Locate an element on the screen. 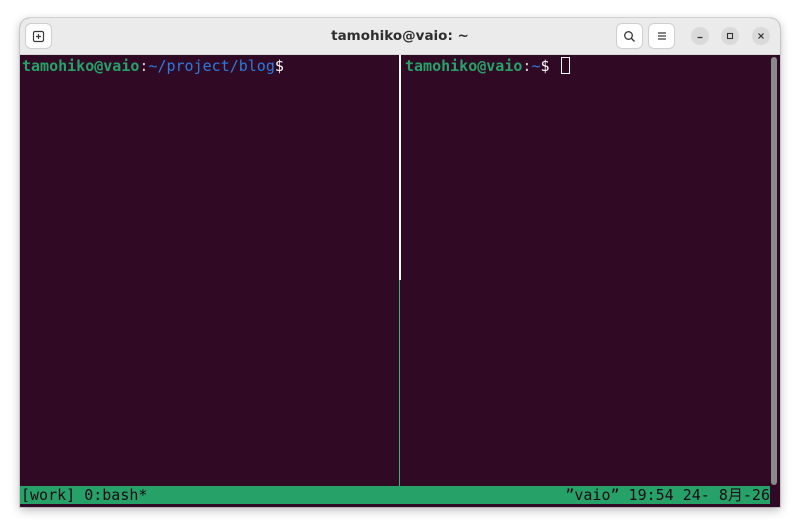 The width and height of the screenshot is (800, 528). hamburger-menu-icon is located at coordinates (661, 36).